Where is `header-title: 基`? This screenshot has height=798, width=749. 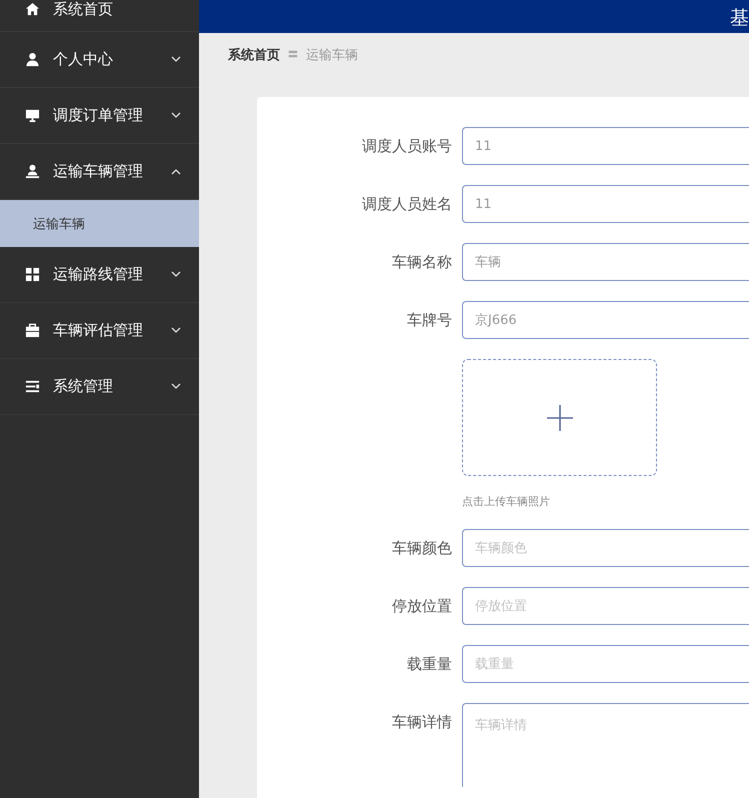 header-title: 基 is located at coordinates (739, 17).